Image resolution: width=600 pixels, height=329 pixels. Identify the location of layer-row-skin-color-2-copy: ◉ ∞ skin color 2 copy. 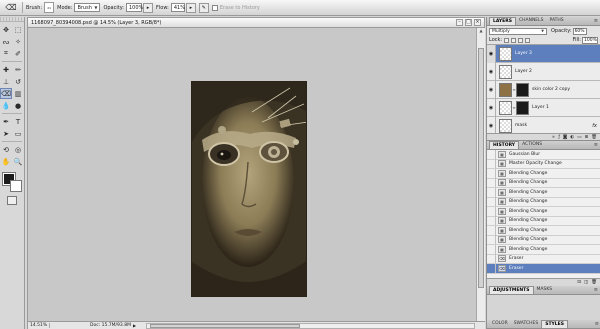
(543, 89).